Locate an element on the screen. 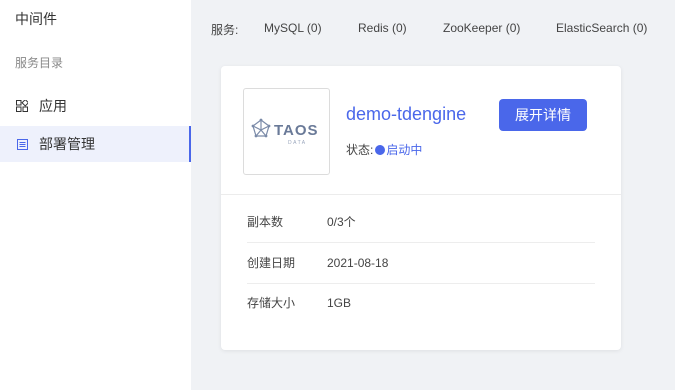 This screenshot has width=675, height=390. info-value: 0/3个 is located at coordinates (341, 222).